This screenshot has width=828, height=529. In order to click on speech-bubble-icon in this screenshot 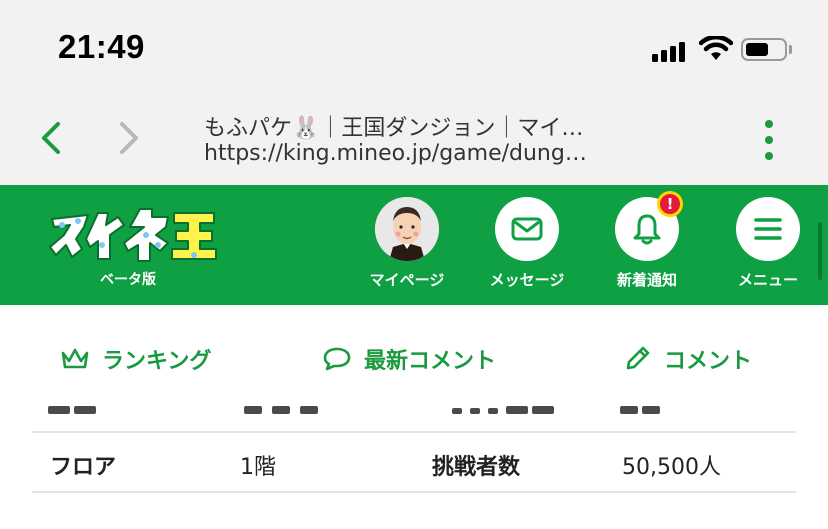, I will do `click(337, 359)`.